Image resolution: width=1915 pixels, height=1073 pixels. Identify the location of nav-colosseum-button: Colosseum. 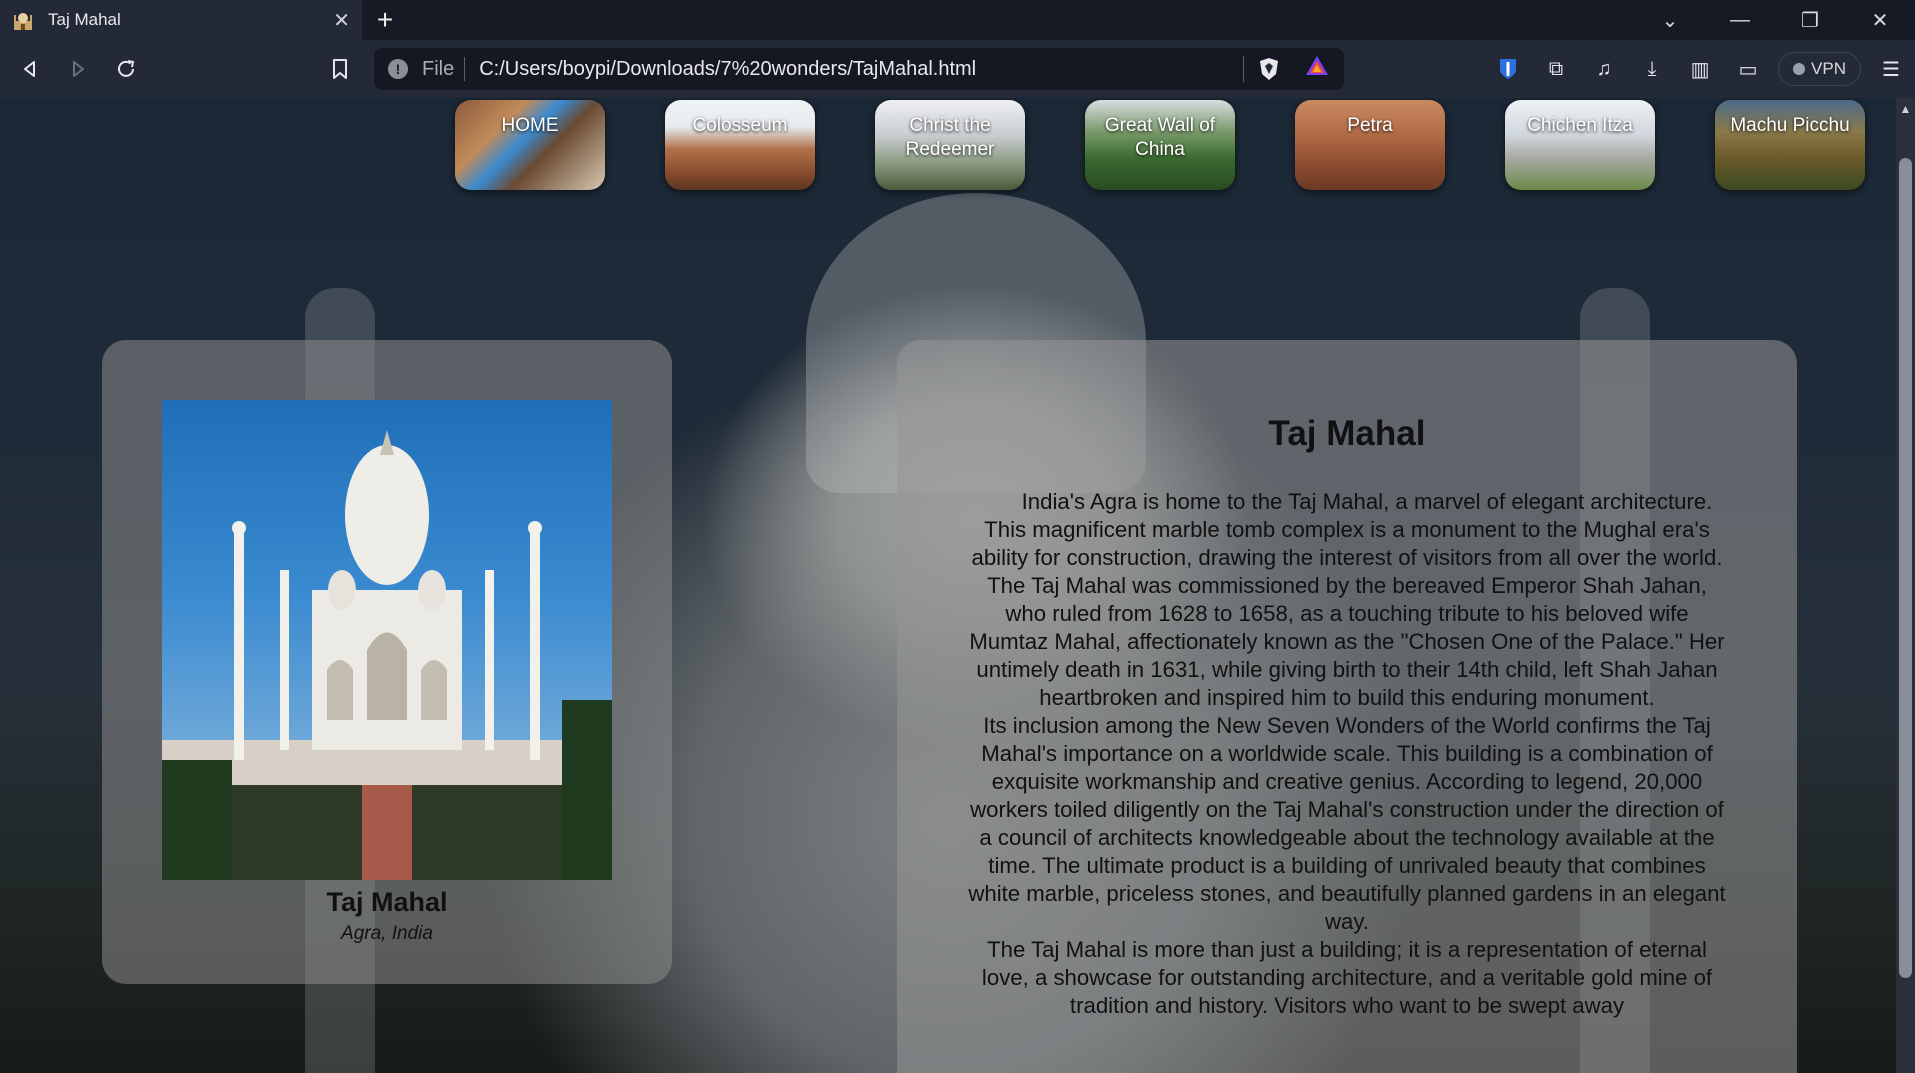
(740, 145).